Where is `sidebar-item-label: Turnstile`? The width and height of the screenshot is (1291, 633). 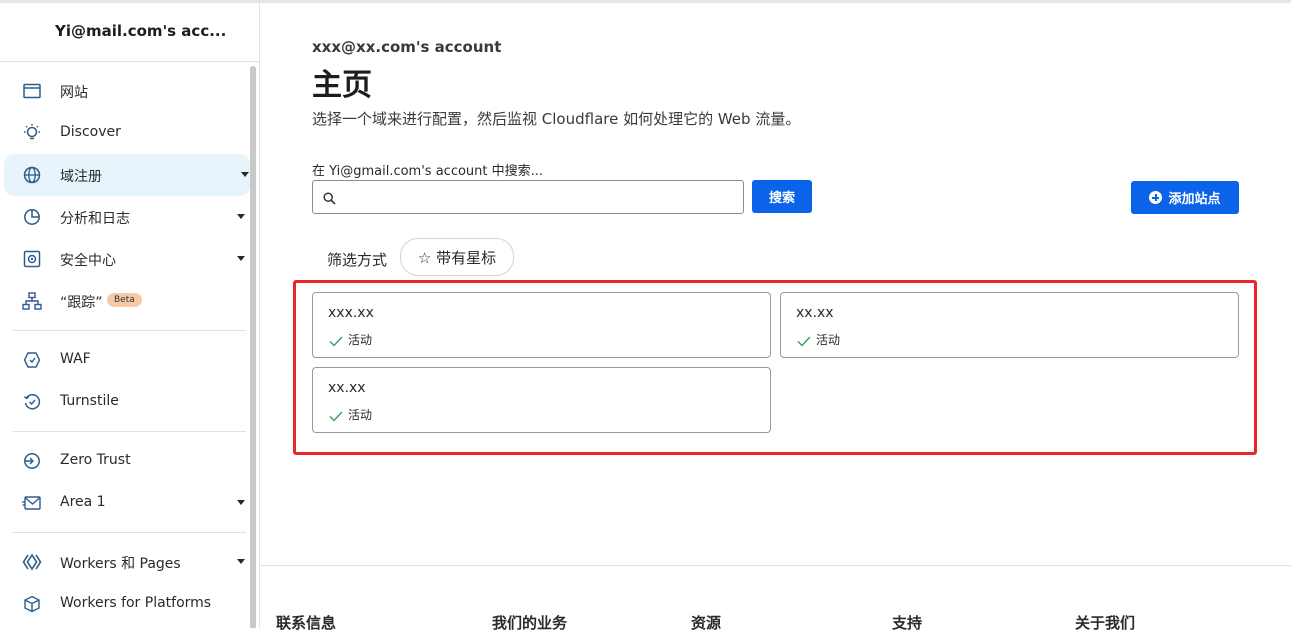 sidebar-item-label: Turnstile is located at coordinates (89, 401).